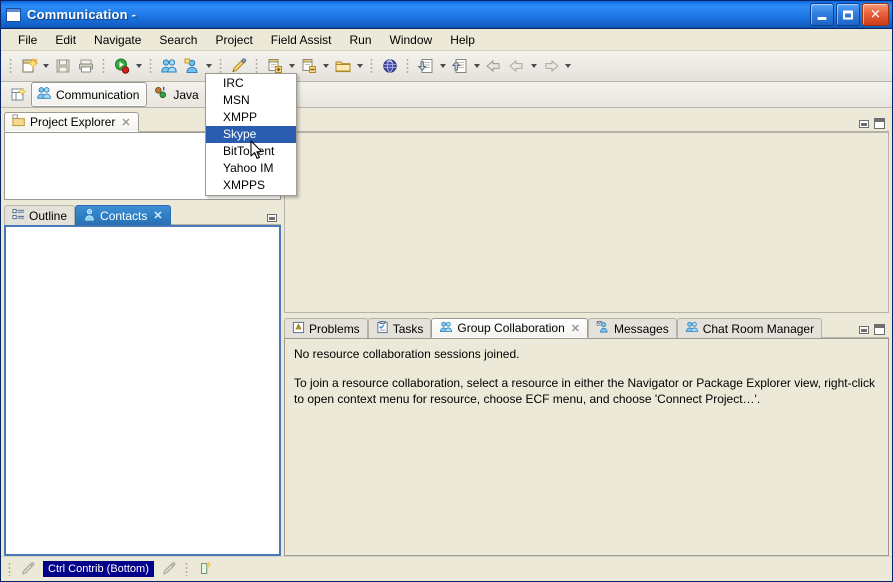 The width and height of the screenshot is (893, 582). Describe the element at coordinates (11, 66) in the screenshot. I see `toolbar-grip` at that location.